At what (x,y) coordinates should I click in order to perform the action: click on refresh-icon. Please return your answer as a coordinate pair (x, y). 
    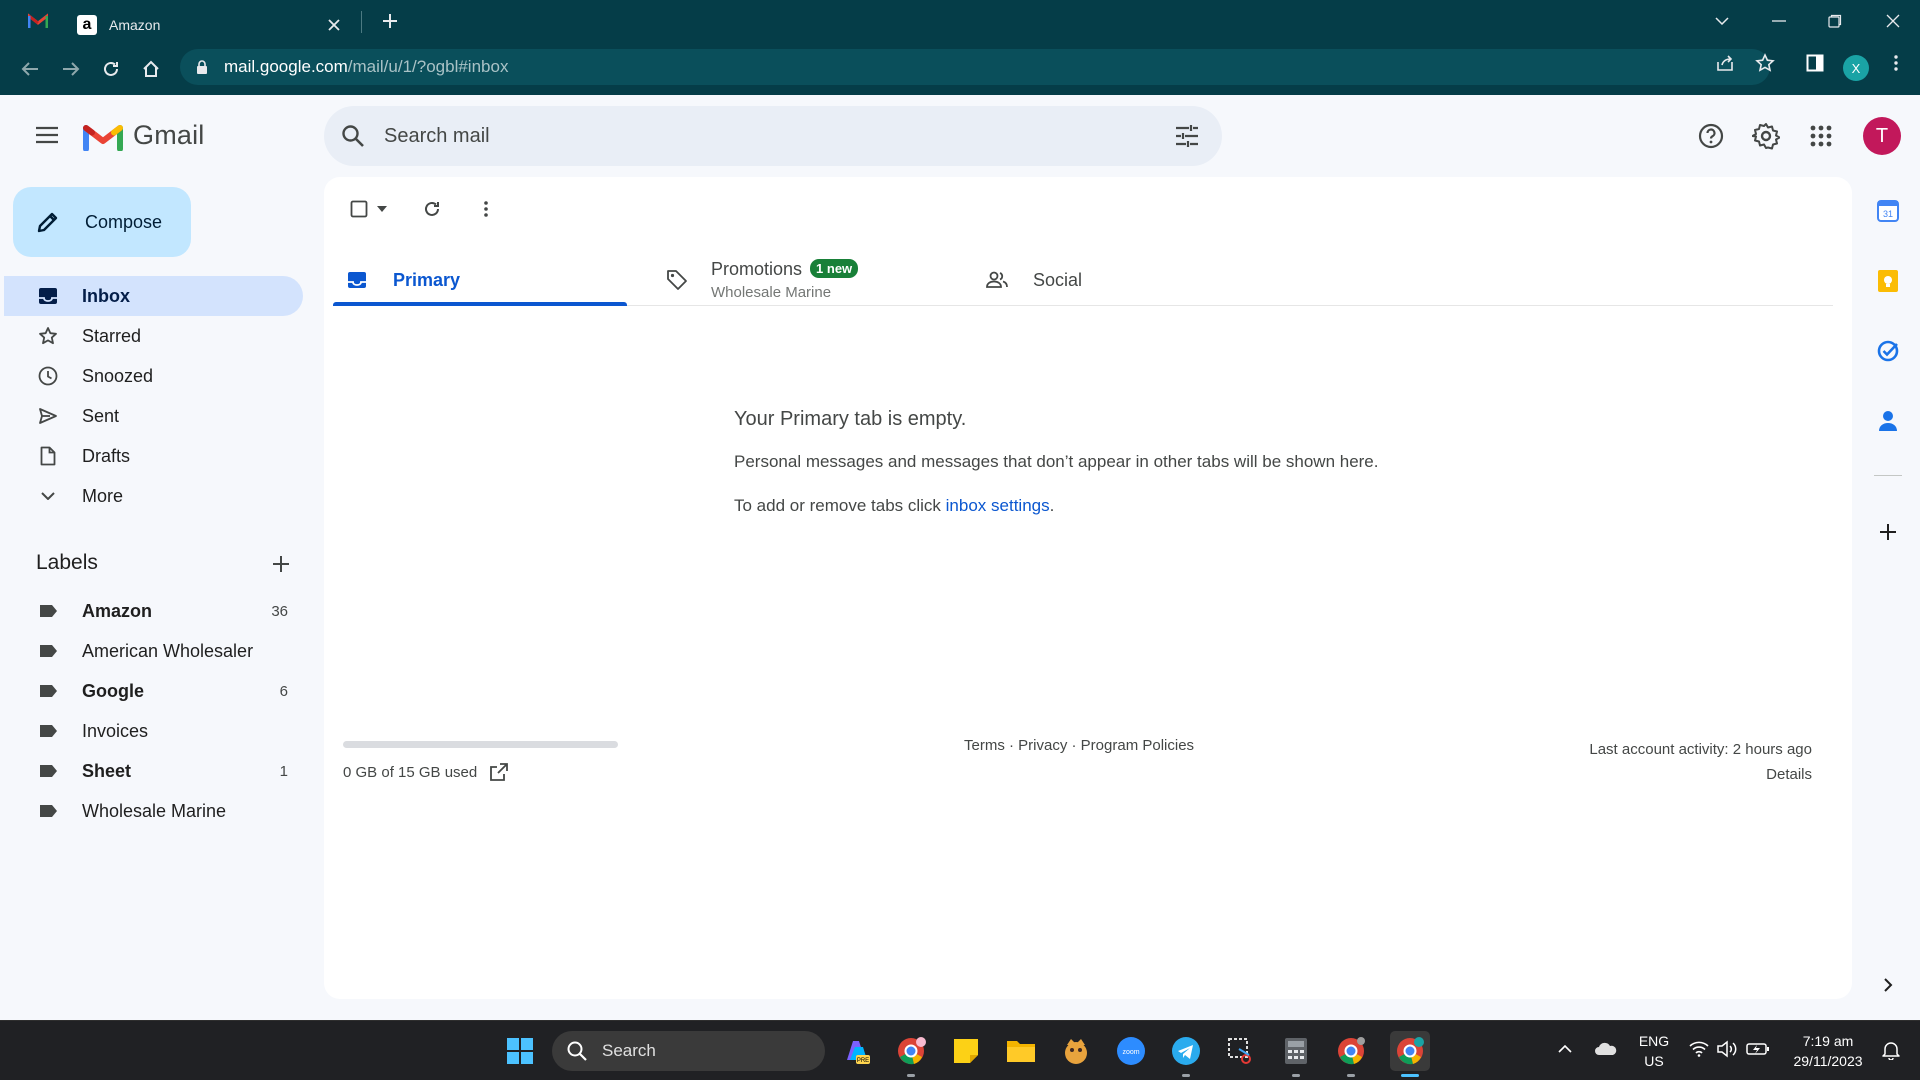
    Looking at the image, I should click on (432, 209).